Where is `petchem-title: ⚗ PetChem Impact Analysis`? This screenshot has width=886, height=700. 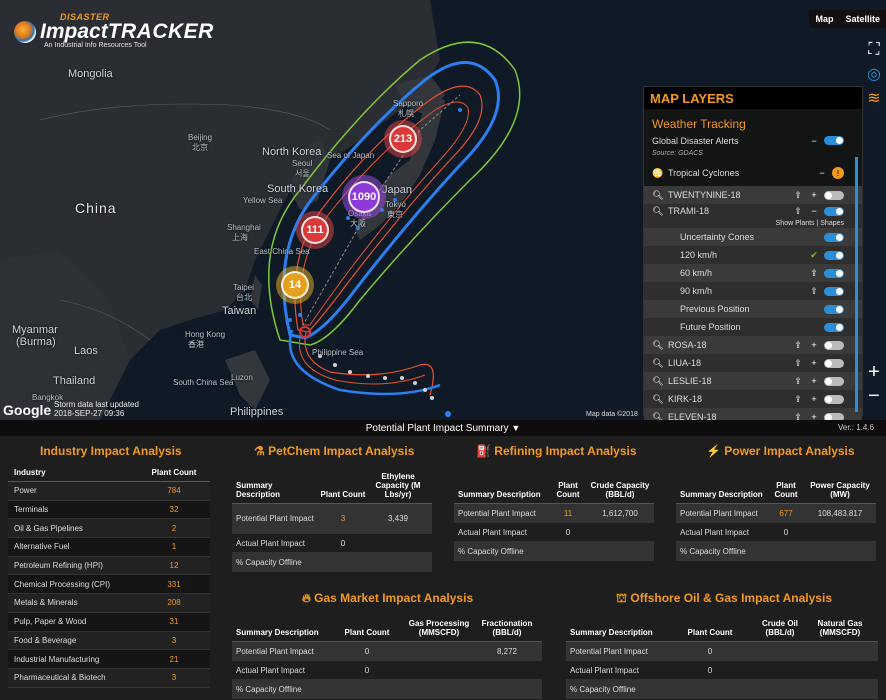 petchem-title: ⚗ PetChem Impact Analysis is located at coordinates (334, 451).